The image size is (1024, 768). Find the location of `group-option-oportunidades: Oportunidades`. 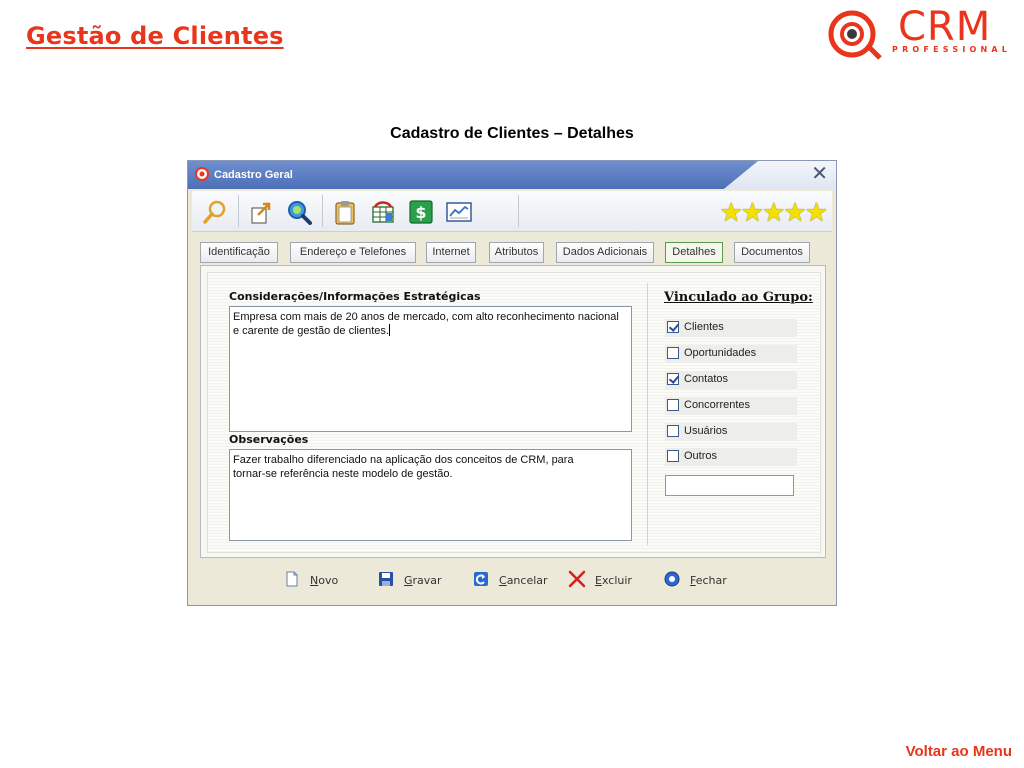

group-option-oportunidades: Oportunidades is located at coordinates (731, 354).